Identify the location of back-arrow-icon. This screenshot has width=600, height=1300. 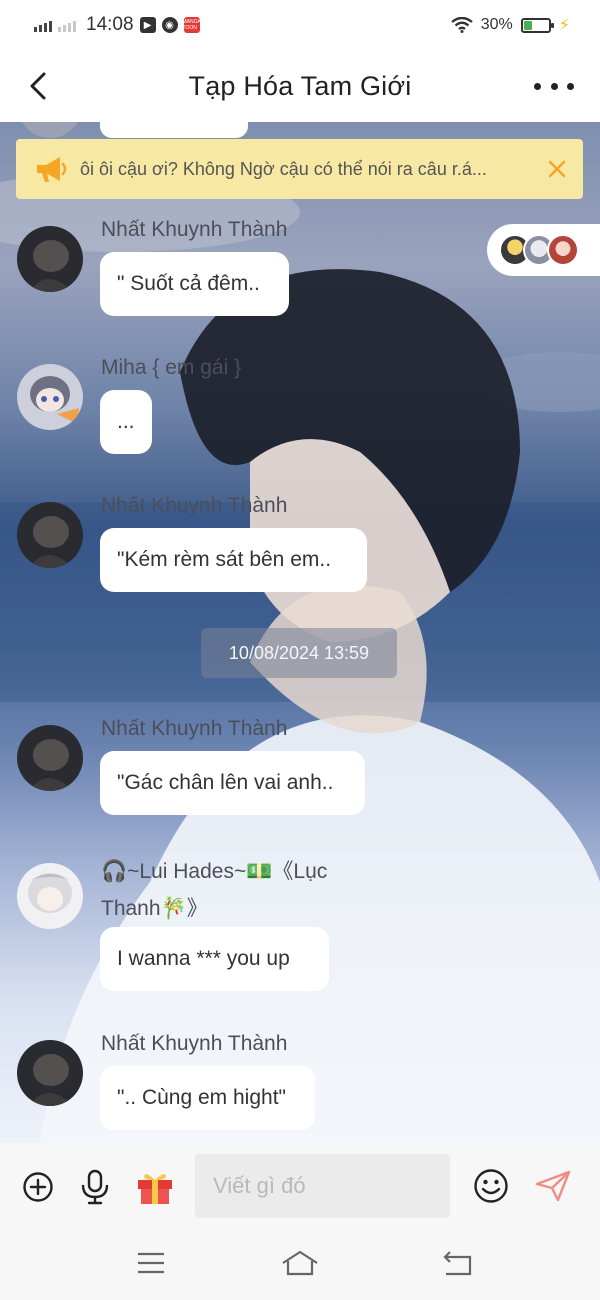
(39, 86).